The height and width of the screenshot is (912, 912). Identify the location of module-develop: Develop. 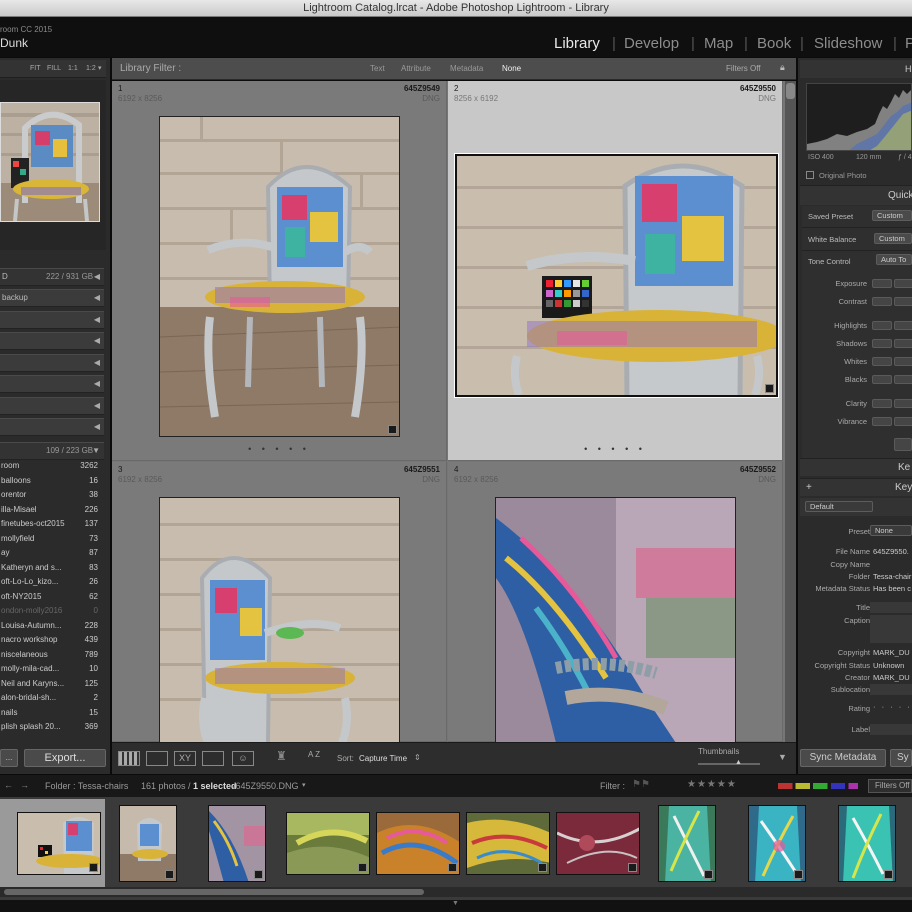
(651, 43).